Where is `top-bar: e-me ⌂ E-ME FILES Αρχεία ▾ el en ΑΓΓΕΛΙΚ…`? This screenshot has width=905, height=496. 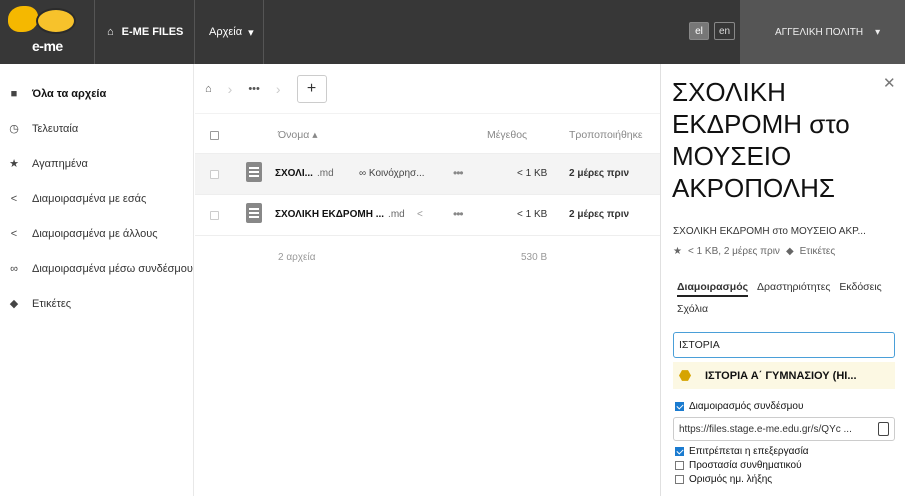 top-bar: e-me ⌂ E-ME FILES Αρχεία ▾ el en ΑΓΓΕΛΙΚ… is located at coordinates (452, 32).